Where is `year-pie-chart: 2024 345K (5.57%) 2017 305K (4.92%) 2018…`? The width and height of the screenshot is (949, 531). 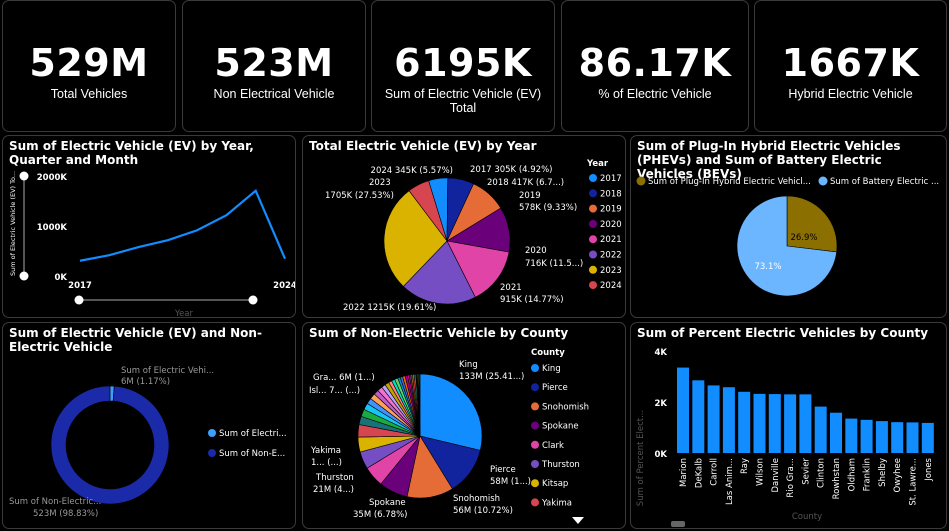 year-pie-chart: 2024 345K (5.57%) 2017 305K (4.92%) 2018… is located at coordinates (473, 236).